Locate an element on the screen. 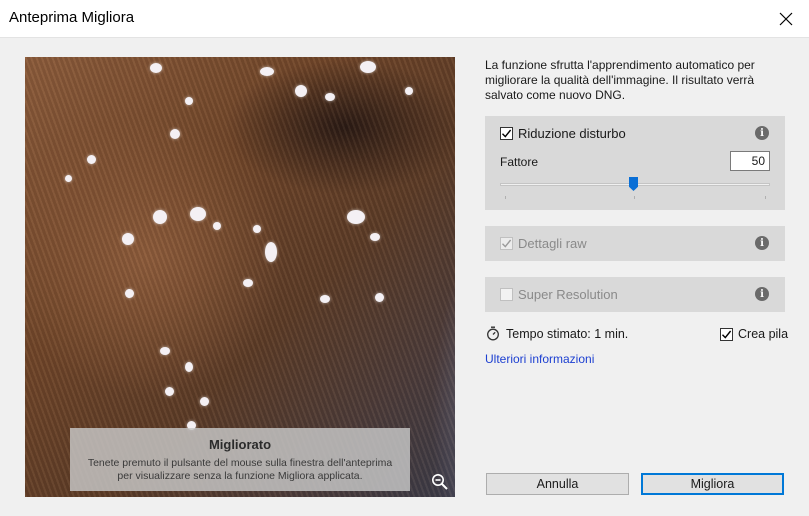 The width and height of the screenshot is (809, 516). factor-label: Fattore is located at coordinates (519, 162).